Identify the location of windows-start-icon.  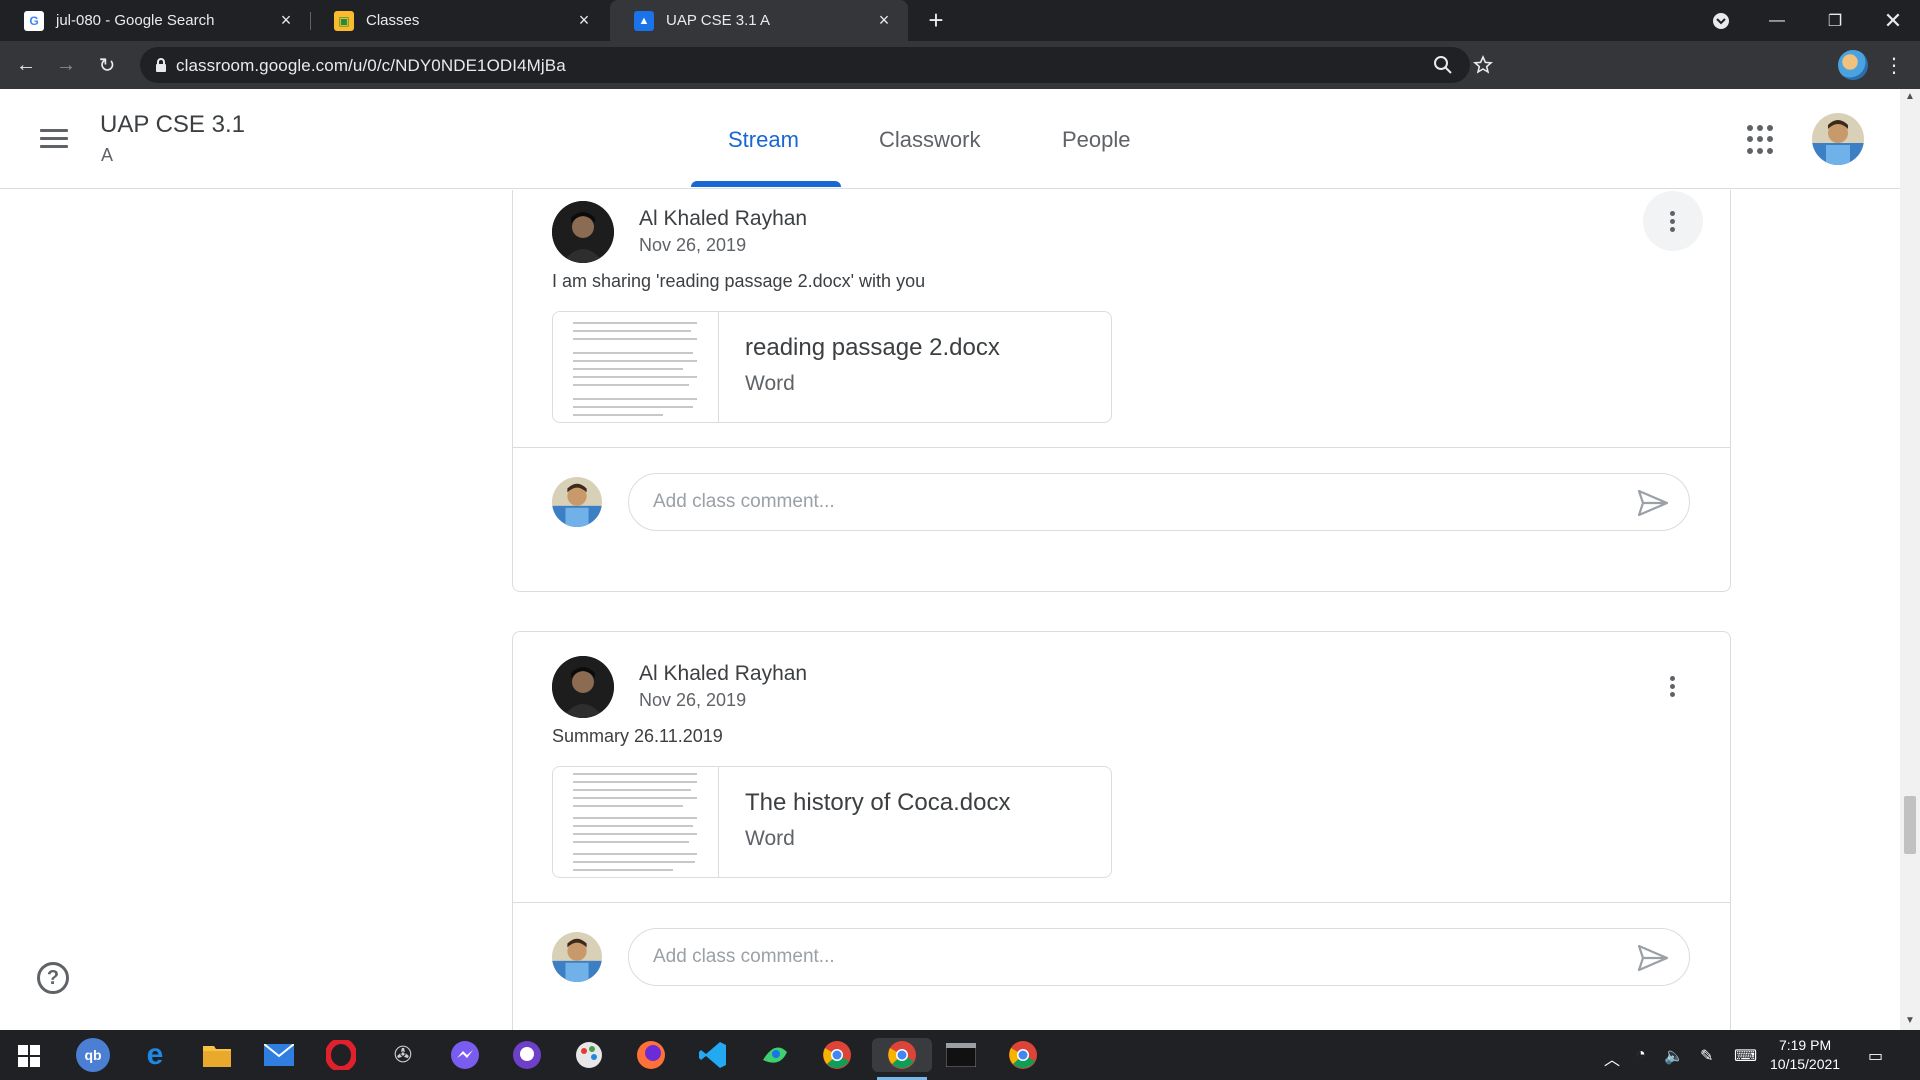
(29, 1056).